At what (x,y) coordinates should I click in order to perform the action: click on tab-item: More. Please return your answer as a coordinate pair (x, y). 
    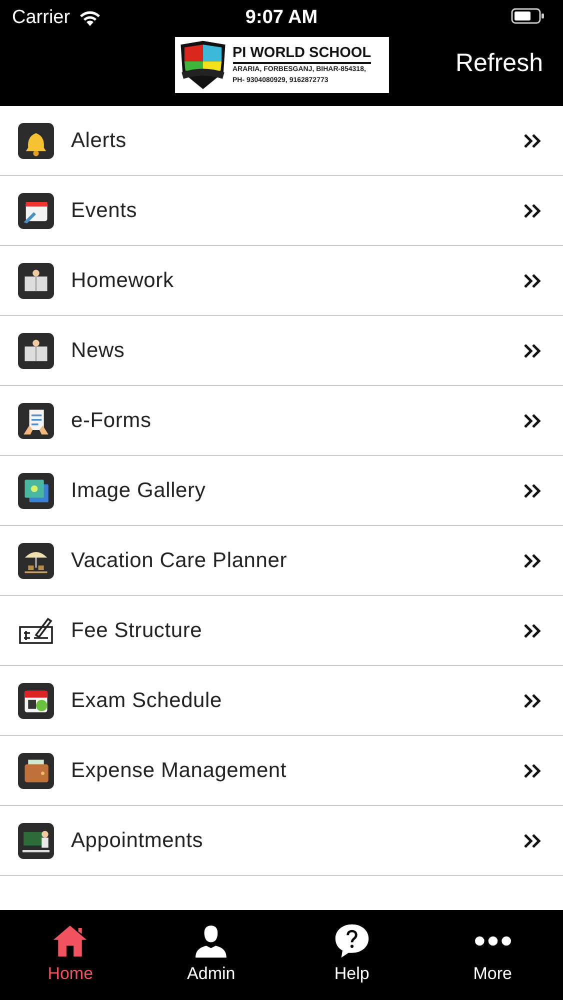
    Looking at the image, I should click on (492, 955).